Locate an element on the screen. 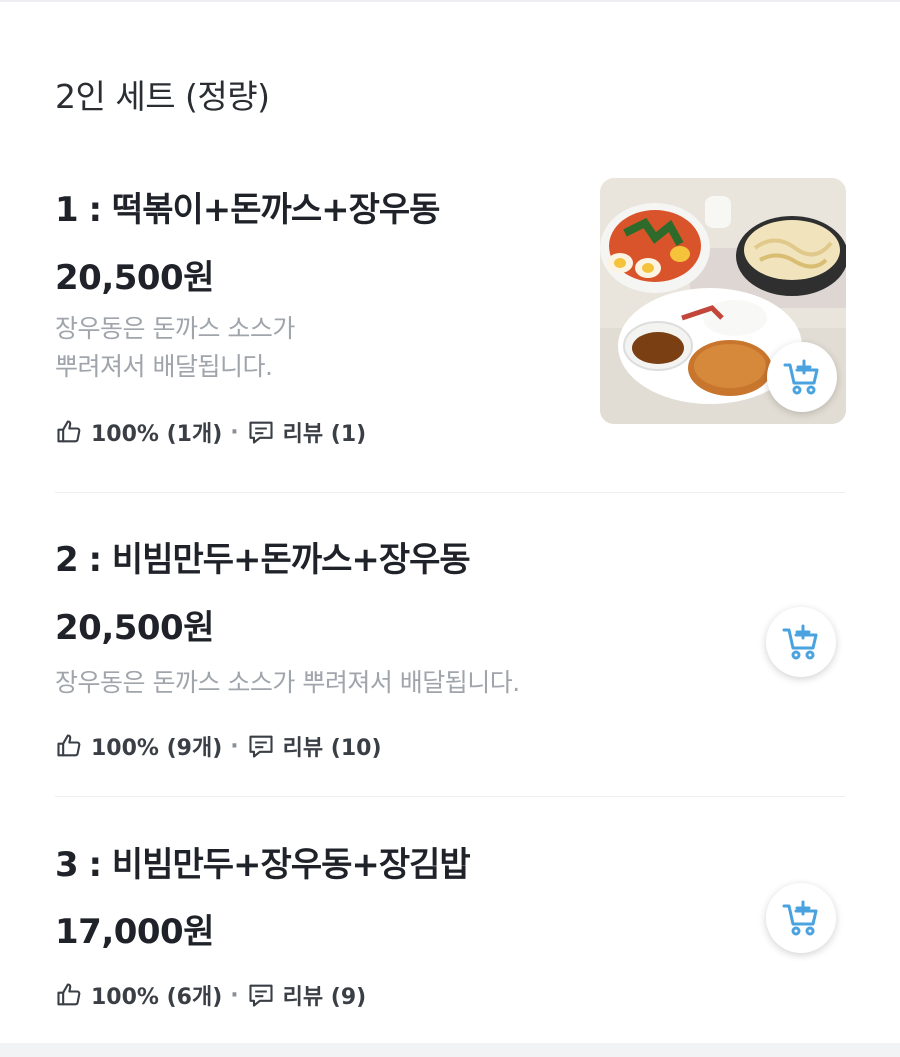 Image resolution: width=900 pixels, height=1057 pixels. add-to-cart-icon is located at coordinates (800, 918).